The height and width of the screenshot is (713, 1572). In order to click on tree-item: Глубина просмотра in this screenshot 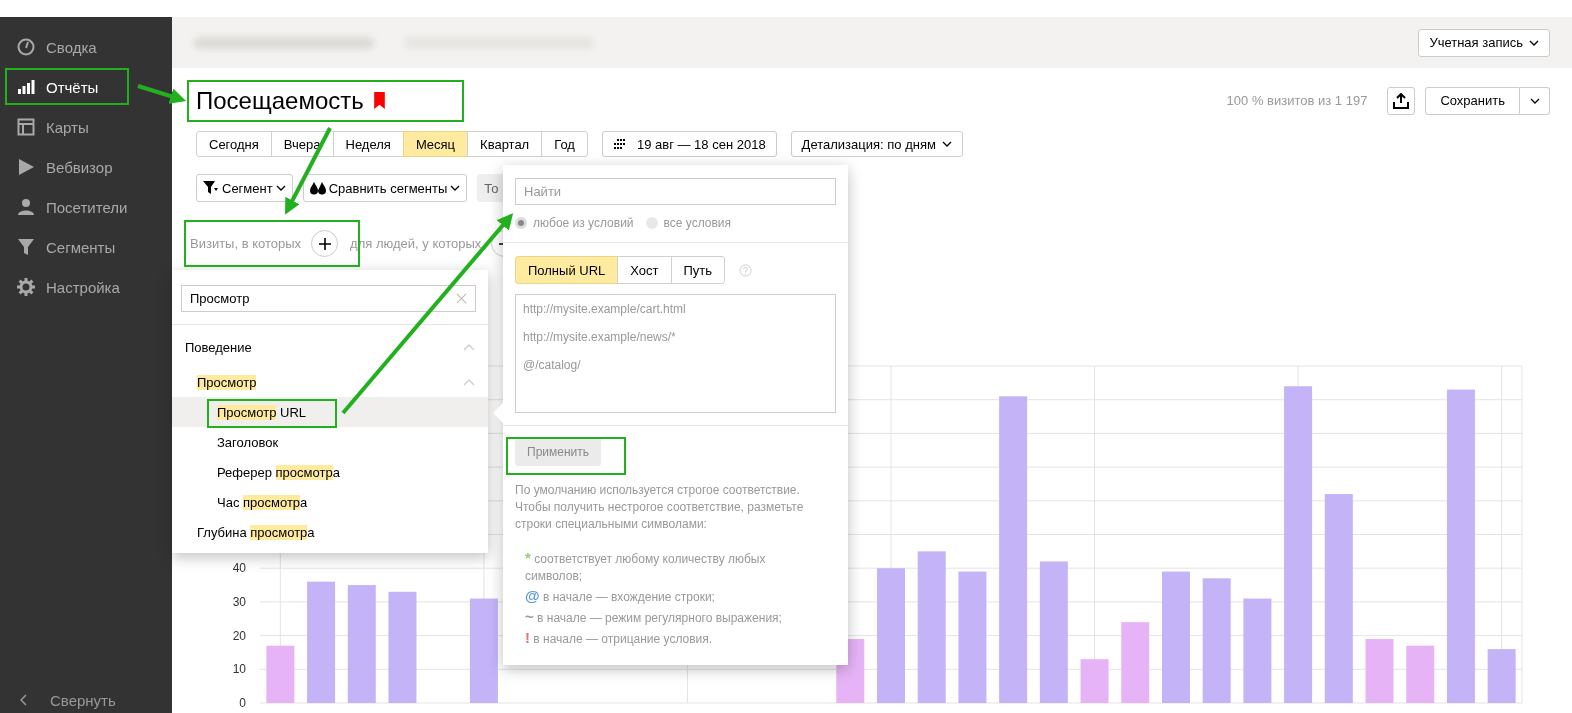, I will do `click(336, 532)`.